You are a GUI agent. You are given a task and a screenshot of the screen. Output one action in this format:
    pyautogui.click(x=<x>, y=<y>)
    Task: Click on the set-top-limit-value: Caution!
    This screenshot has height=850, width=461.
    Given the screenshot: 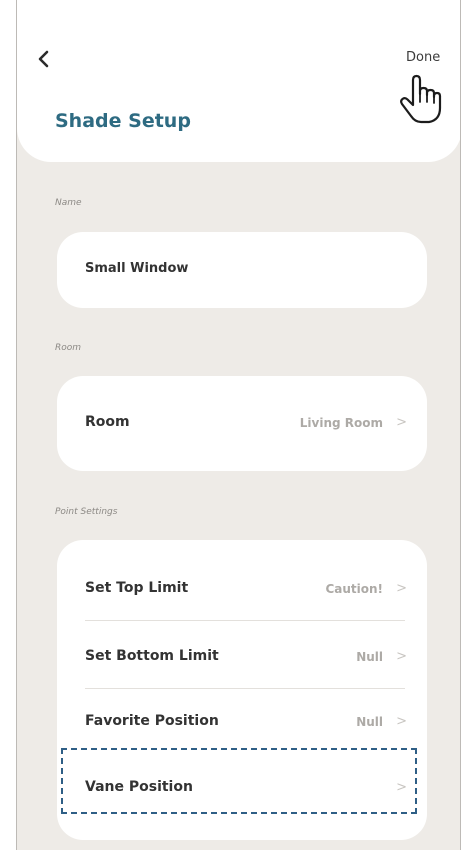 What is the action you would take?
    pyautogui.click(x=354, y=589)
    